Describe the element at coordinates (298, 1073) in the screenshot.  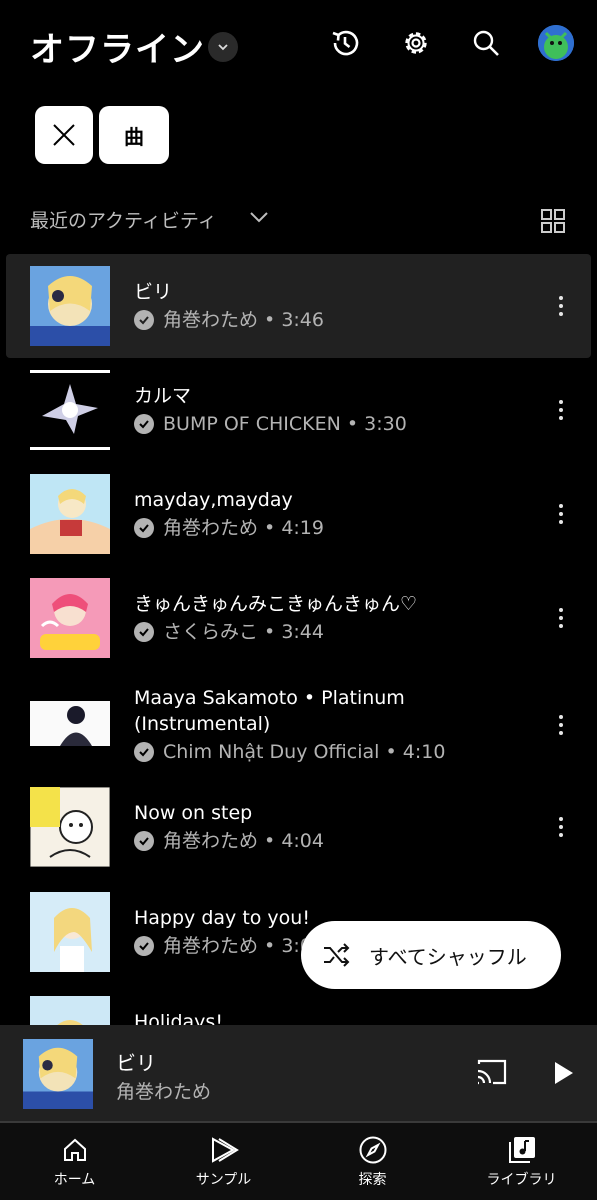
I see `mini-player: ビリ 角巻わため` at that location.